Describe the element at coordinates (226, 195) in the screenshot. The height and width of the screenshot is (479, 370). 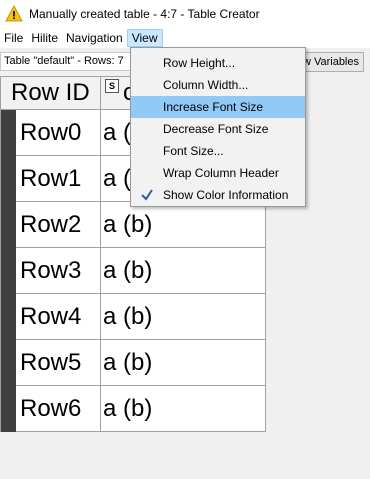
I see `menu-item-label: Show Color Information` at that location.